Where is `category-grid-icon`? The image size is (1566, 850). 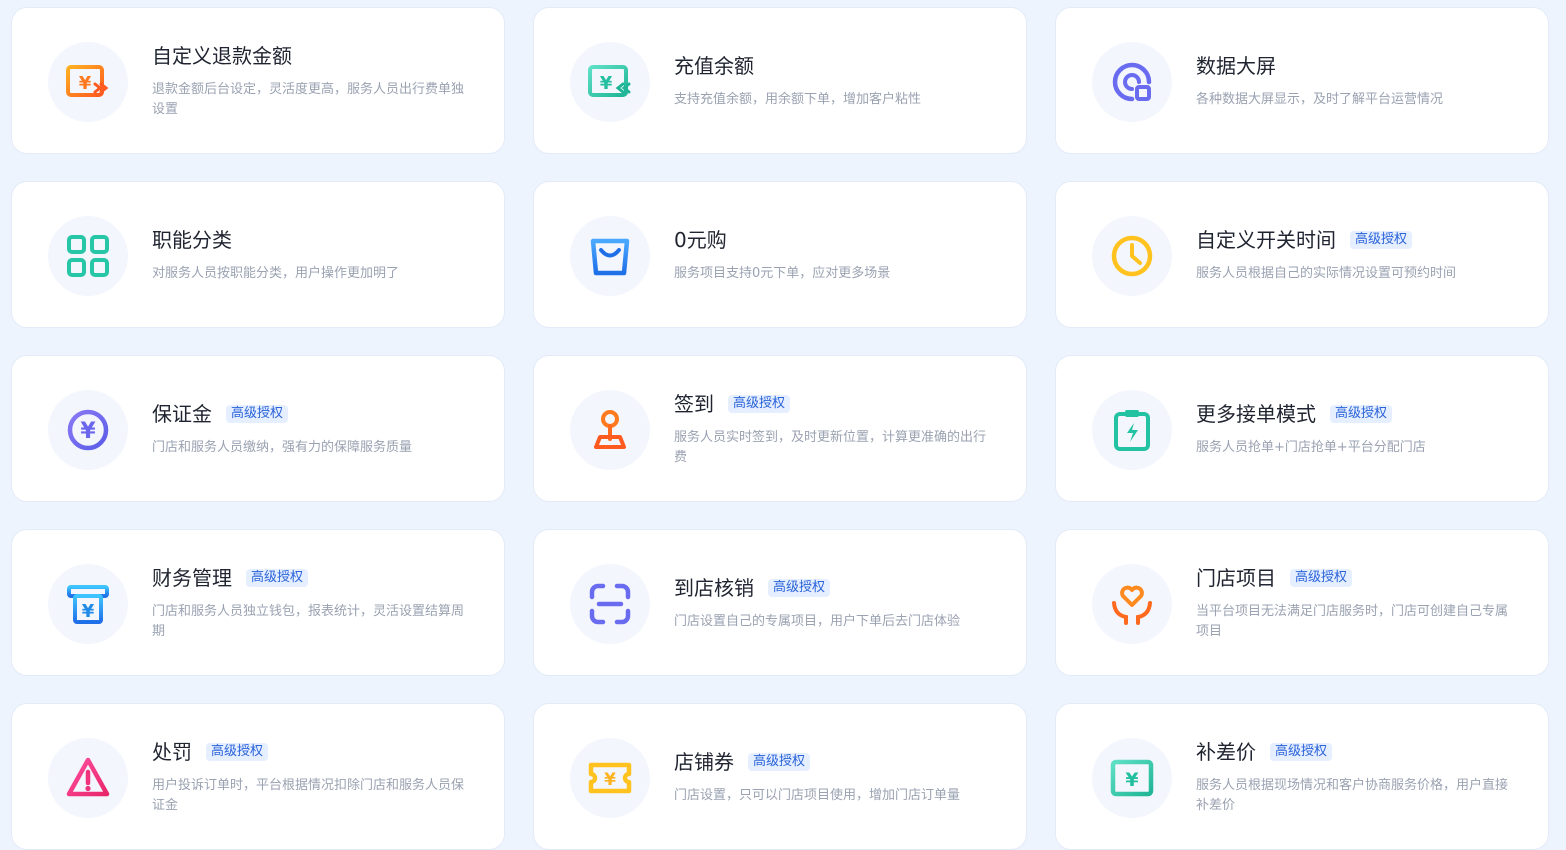 category-grid-icon is located at coordinates (88, 256).